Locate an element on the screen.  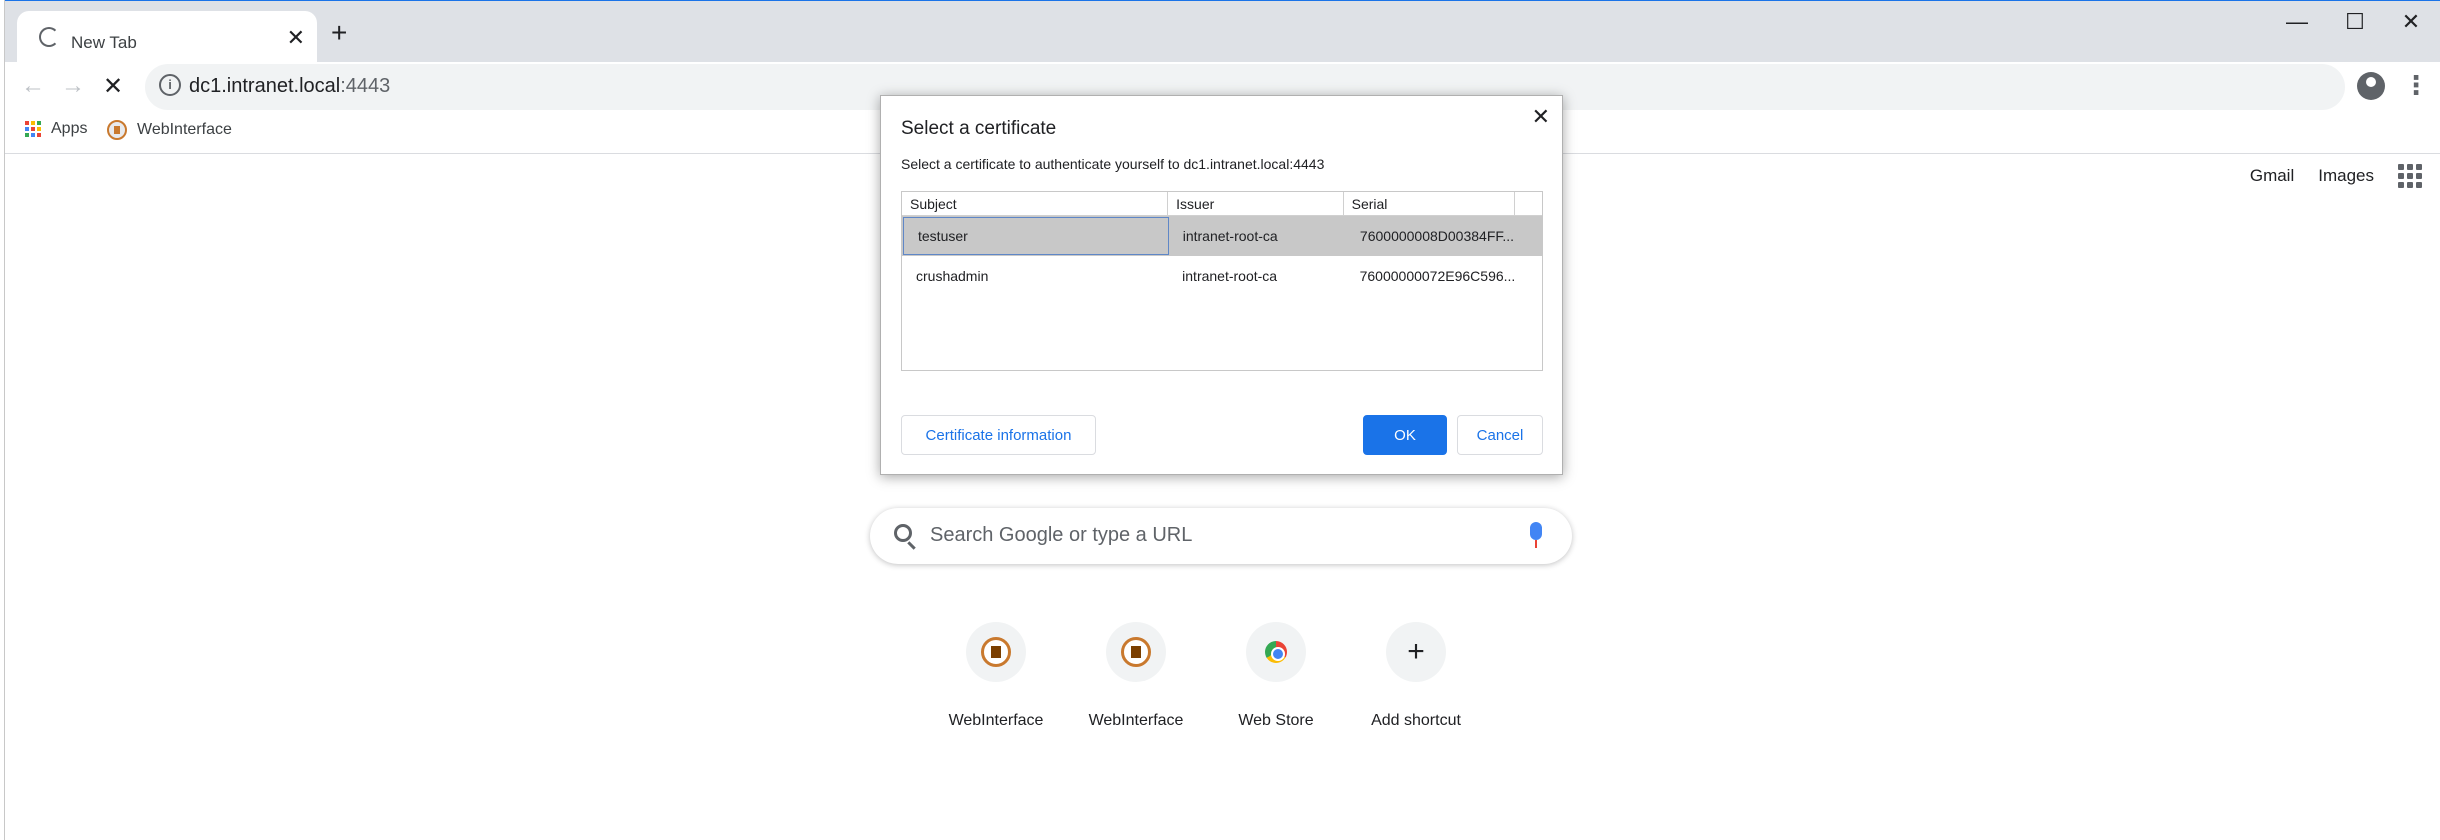
title-bar: New Tab ✕ + — ☐ ✕ is located at coordinates (1222, 31).